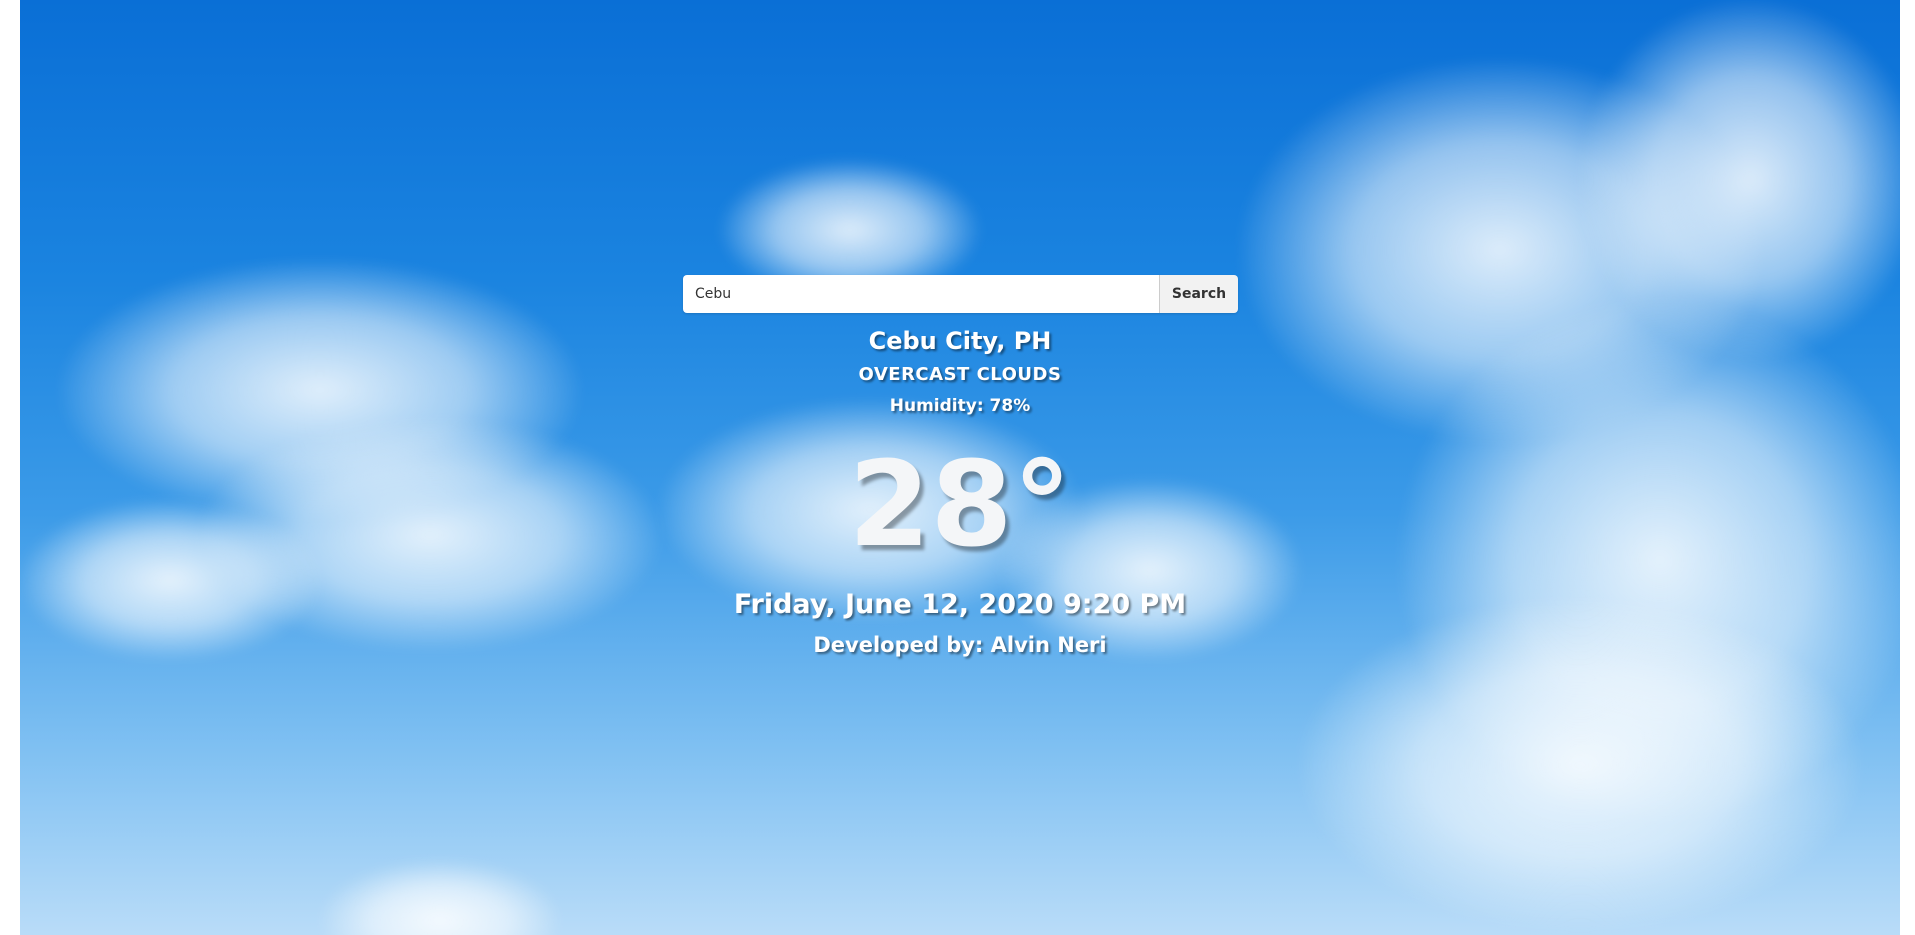 The width and height of the screenshot is (1915, 935). What do you see at coordinates (960, 341) in the screenshot?
I see `location-label: Cebu City, PH` at bounding box center [960, 341].